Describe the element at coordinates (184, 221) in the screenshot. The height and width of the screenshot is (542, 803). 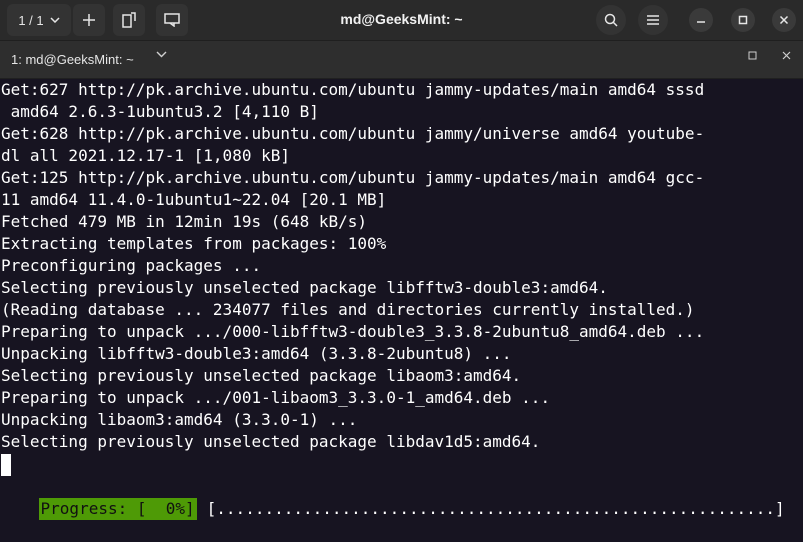
I see `terminal-line: Fetched 479 MB in 12min 19s (648 kB/s)` at that location.